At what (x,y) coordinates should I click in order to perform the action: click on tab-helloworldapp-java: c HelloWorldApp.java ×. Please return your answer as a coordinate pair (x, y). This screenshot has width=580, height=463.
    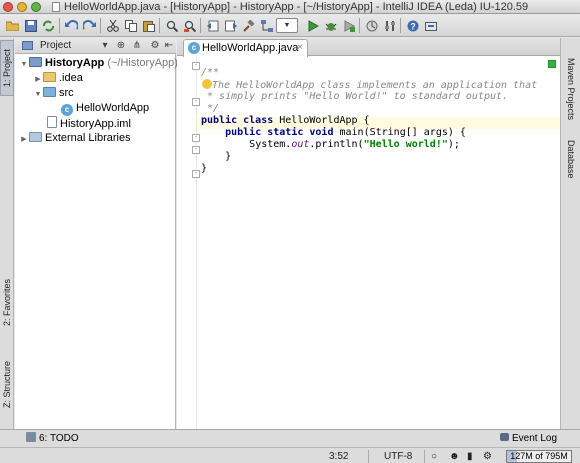
    Looking at the image, I should click on (245, 48).